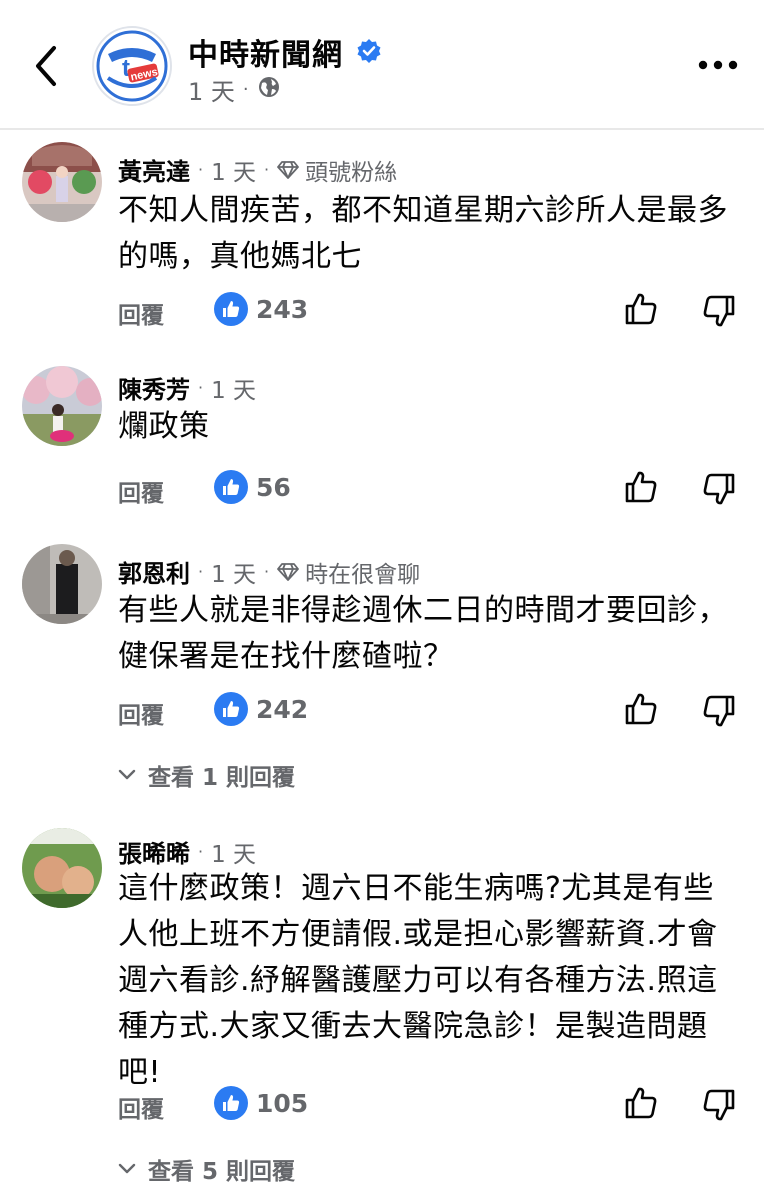 Image resolution: width=764 pixels, height=1200 pixels. What do you see at coordinates (428, 490) in the screenshot?
I see `comment-actions: 回覆 56` at bounding box center [428, 490].